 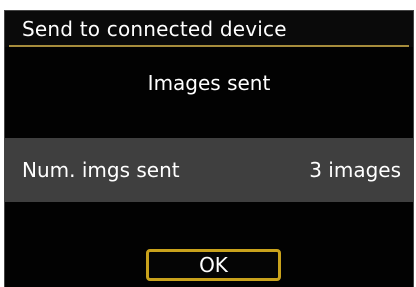 I want to click on images-sent-value: 3 images, so click(x=355, y=170).